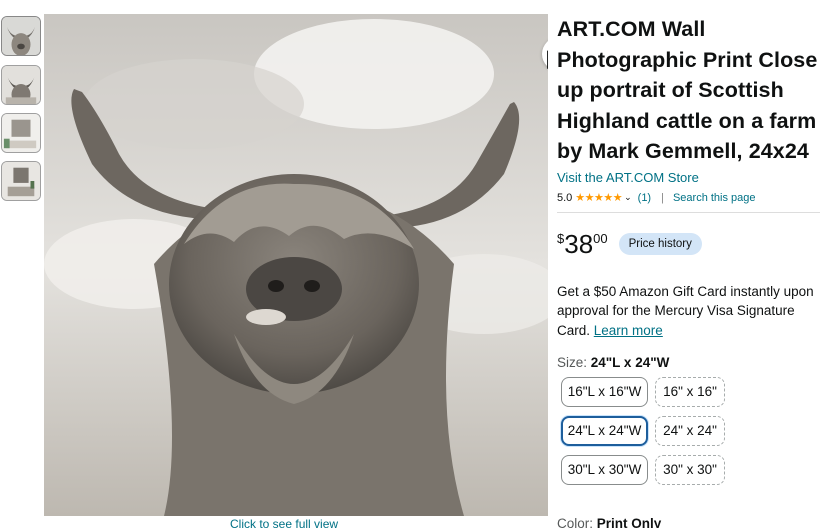 The image size is (820, 528). What do you see at coordinates (545, 54) in the screenshot?
I see `share-button` at bounding box center [545, 54].